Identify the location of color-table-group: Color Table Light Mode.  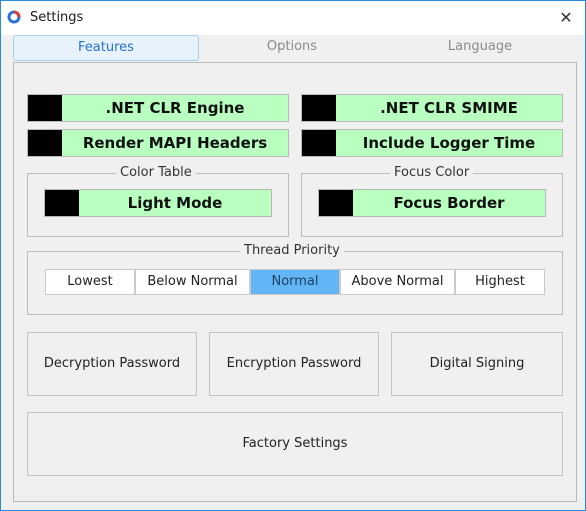
(158, 201).